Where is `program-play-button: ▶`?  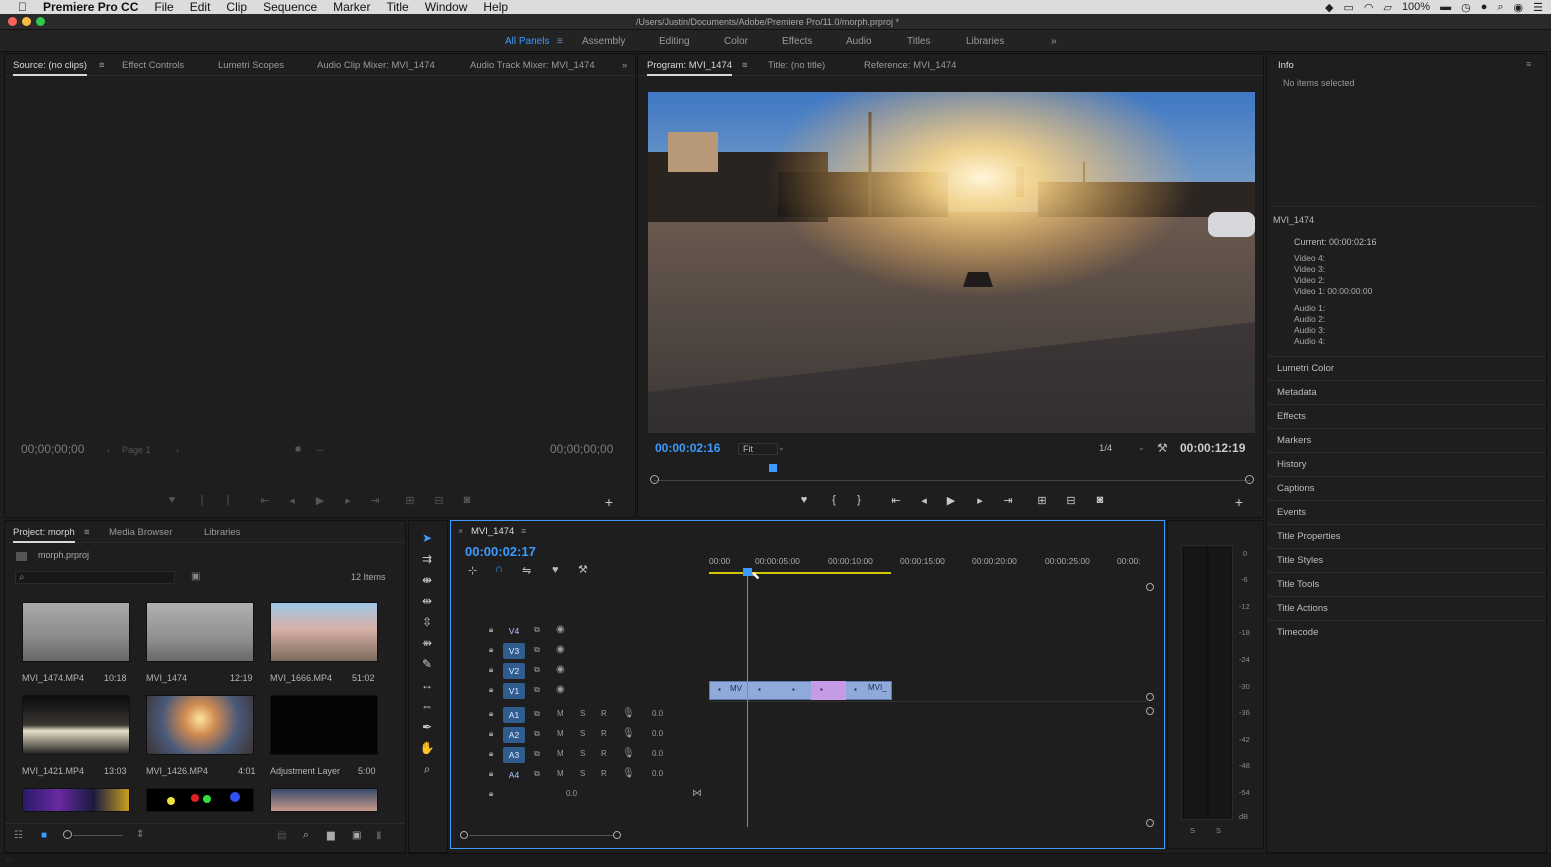 program-play-button: ▶ is located at coordinates (951, 500).